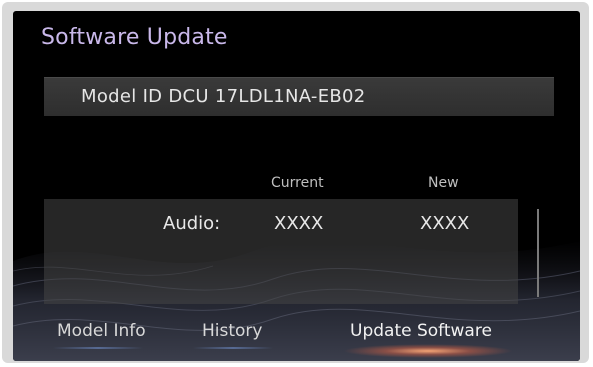 Image resolution: width=593 pixels, height=367 pixels. I want to click on active-tab-glow, so click(428, 351).